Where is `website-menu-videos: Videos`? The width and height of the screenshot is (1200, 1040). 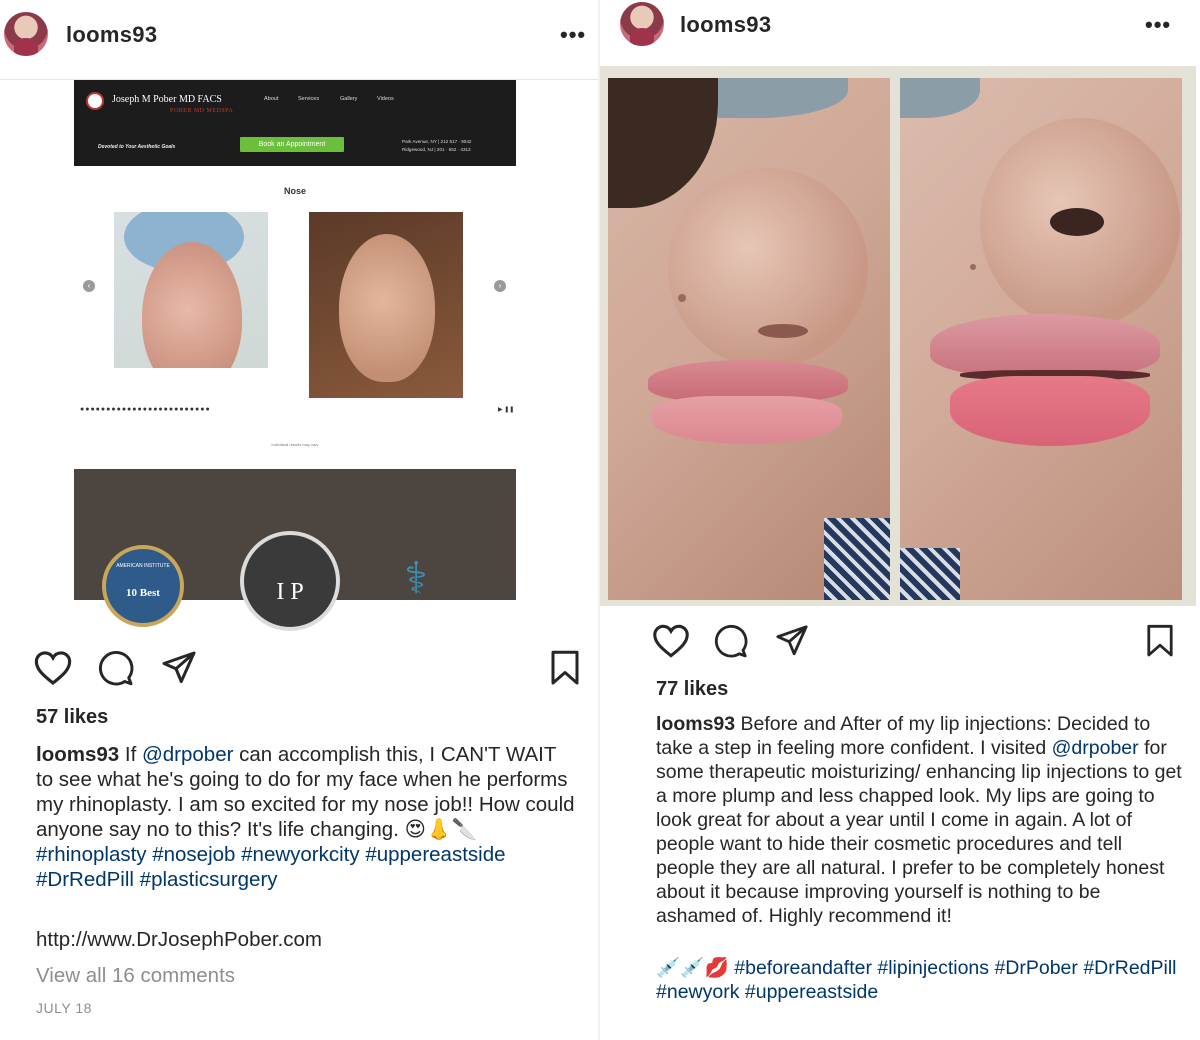
website-menu-videos: Videos is located at coordinates (385, 99).